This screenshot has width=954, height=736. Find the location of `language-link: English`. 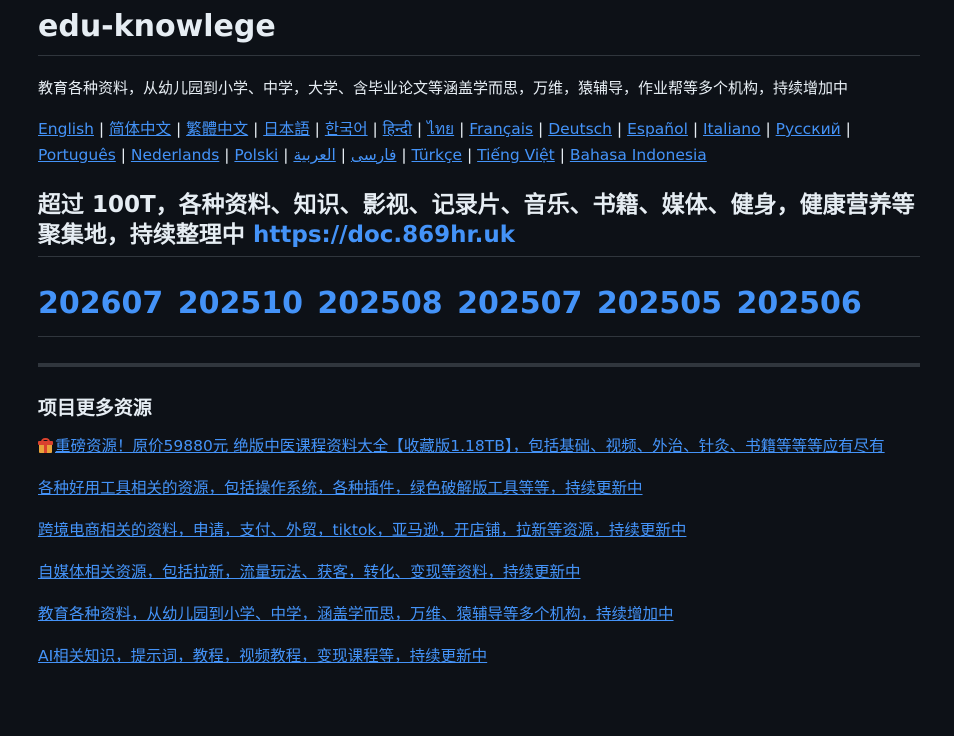

language-link: English is located at coordinates (66, 129).